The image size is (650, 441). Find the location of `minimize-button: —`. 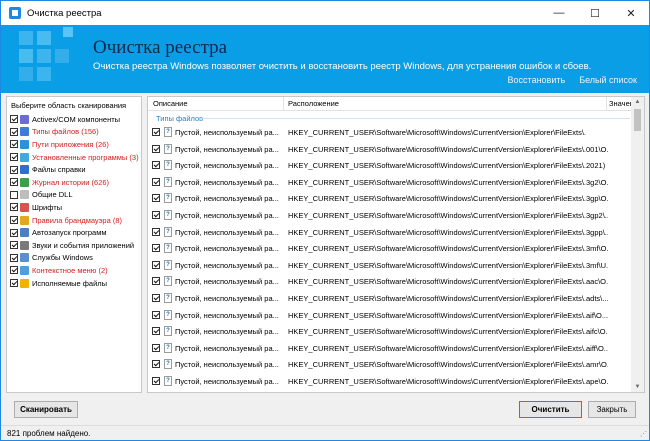

minimize-button: — is located at coordinates (559, 13).